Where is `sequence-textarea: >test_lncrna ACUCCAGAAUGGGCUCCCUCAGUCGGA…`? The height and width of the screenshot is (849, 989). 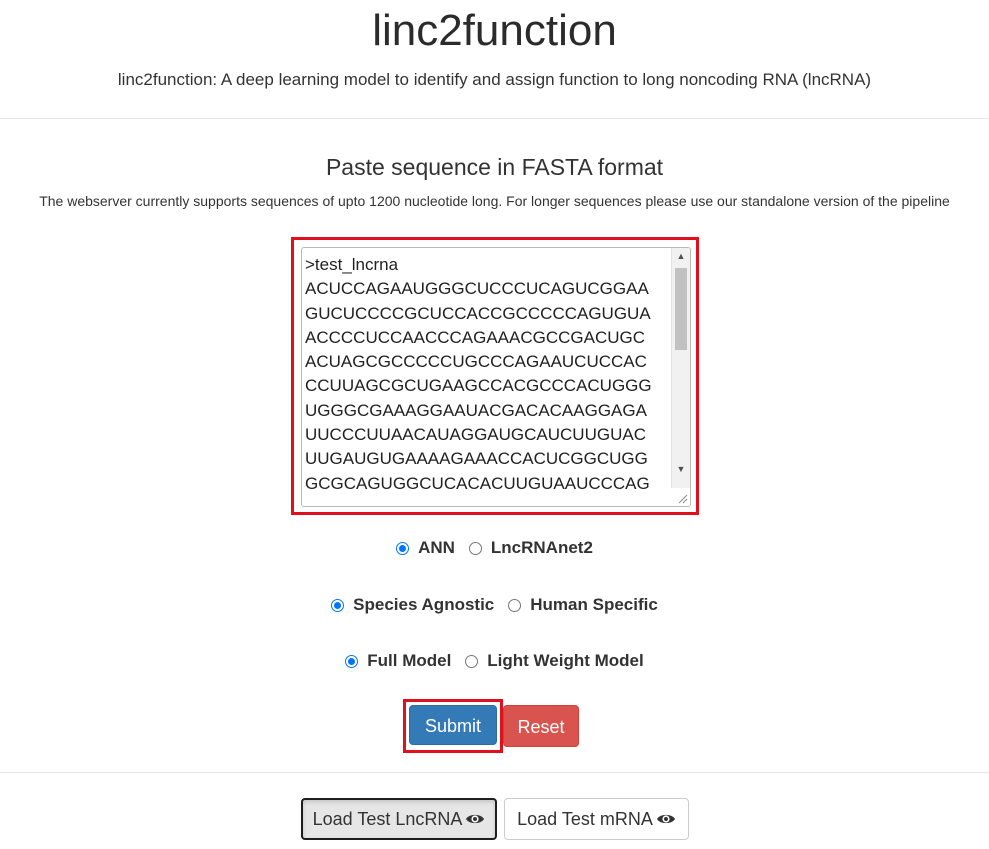 sequence-textarea: >test_lncrna ACUCCAGAAUGGGCUCCCUCAGUCGGA… is located at coordinates (496, 377).